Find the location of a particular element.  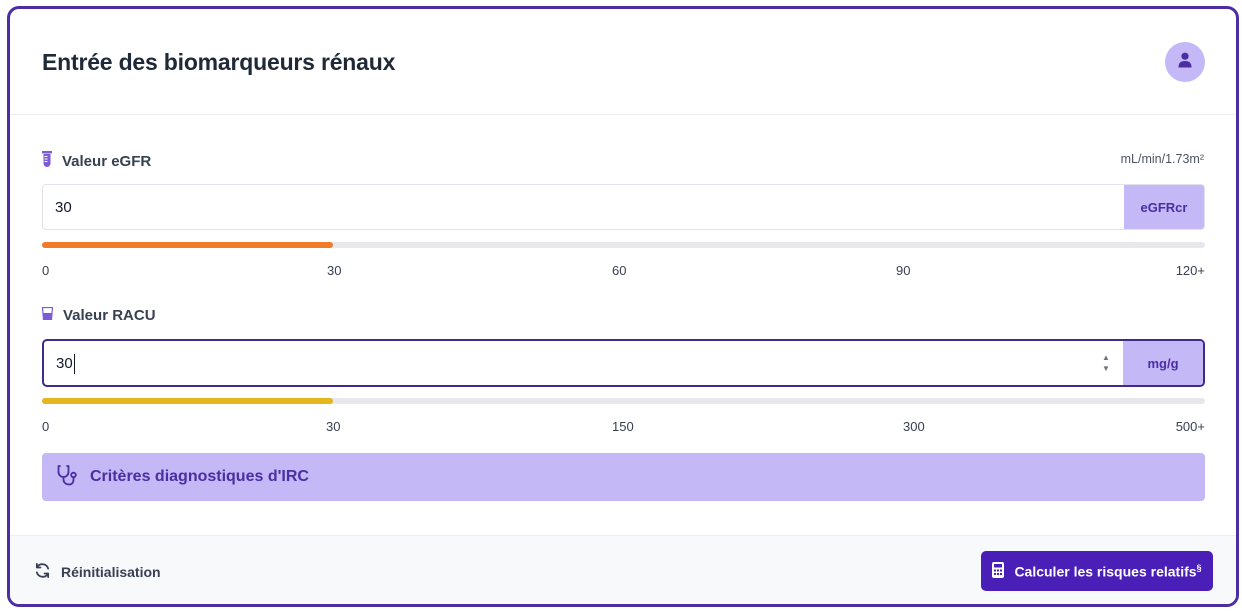

egfr-progress-fill is located at coordinates (187, 245).